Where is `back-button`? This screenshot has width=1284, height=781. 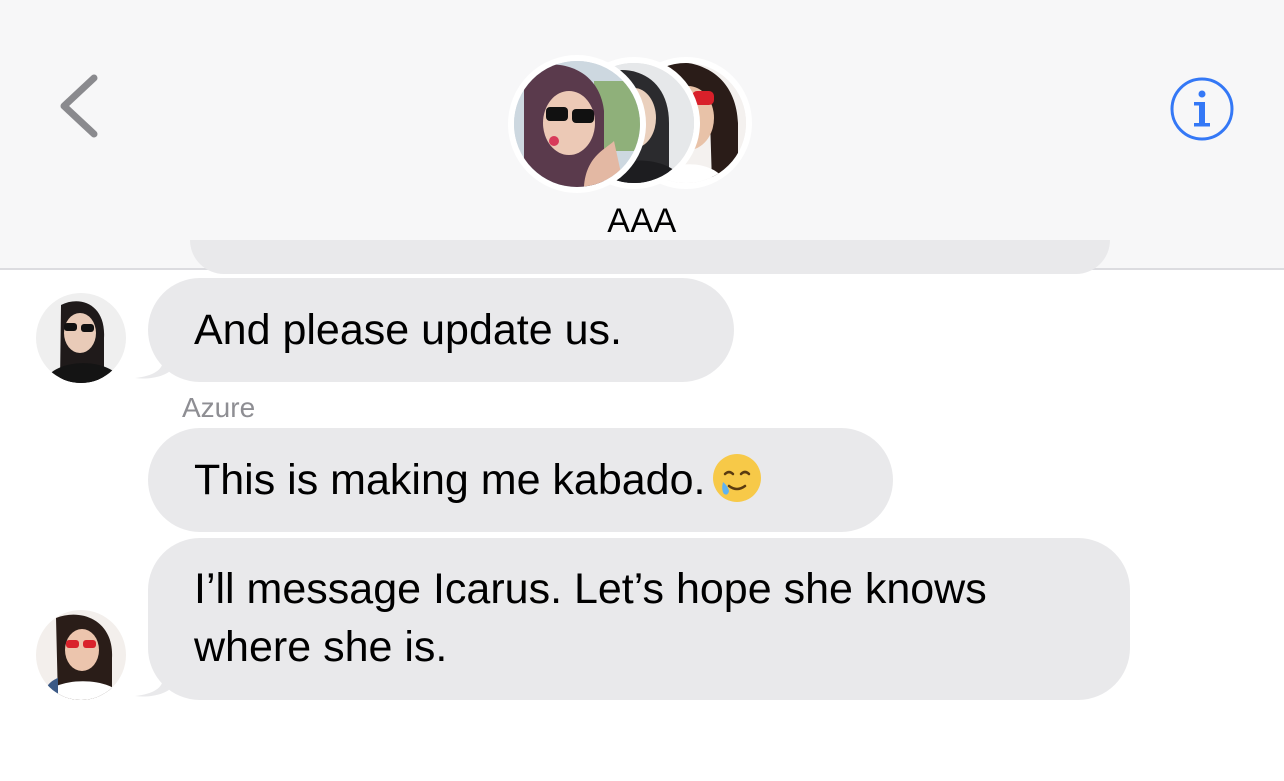 back-button is located at coordinates (80, 106).